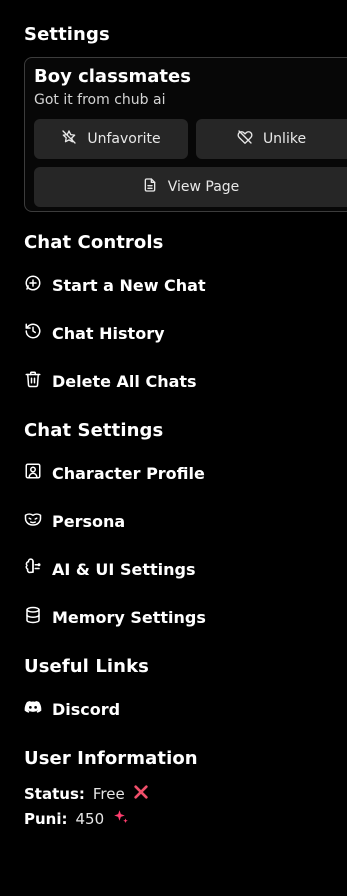 The image size is (347, 896). I want to click on message-plus-icon, so click(33, 285).